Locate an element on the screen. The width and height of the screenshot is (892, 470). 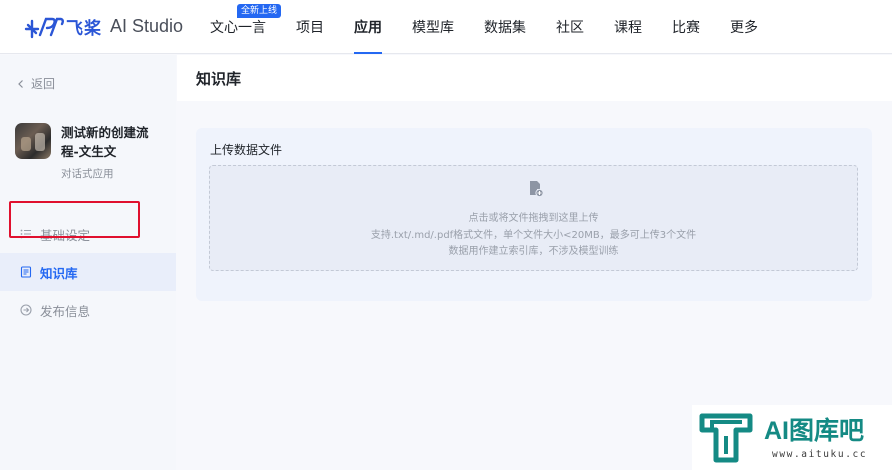
nav-item-datasets: 数据集 is located at coordinates (505, 27).